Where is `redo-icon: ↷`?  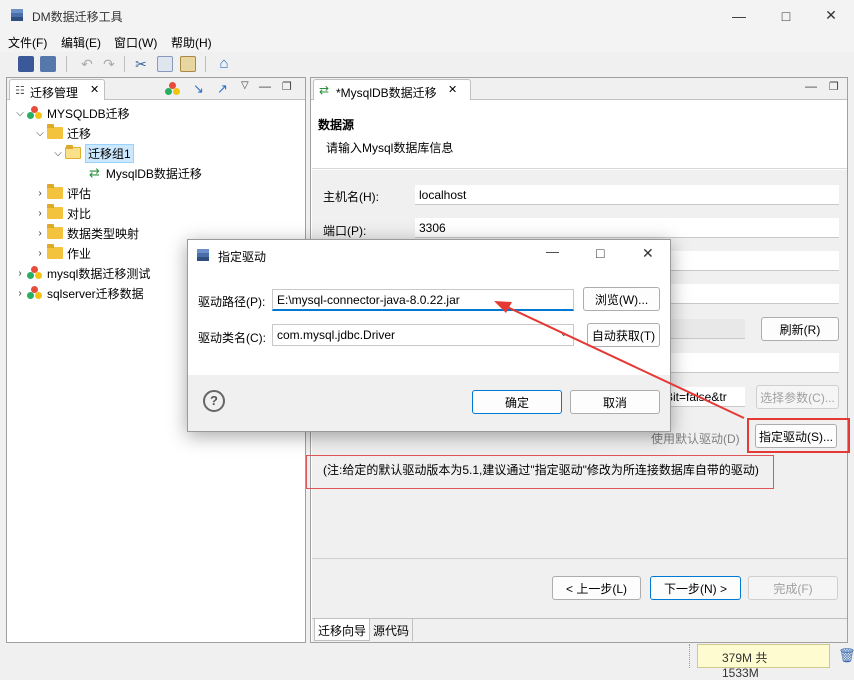 redo-icon: ↷ is located at coordinates (109, 64).